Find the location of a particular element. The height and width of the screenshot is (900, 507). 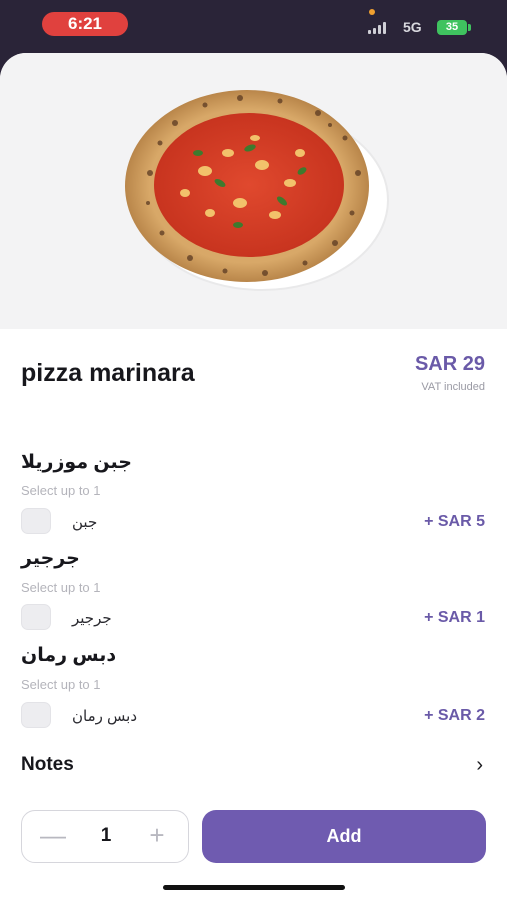

product-title: pizza marinara is located at coordinates (108, 373).